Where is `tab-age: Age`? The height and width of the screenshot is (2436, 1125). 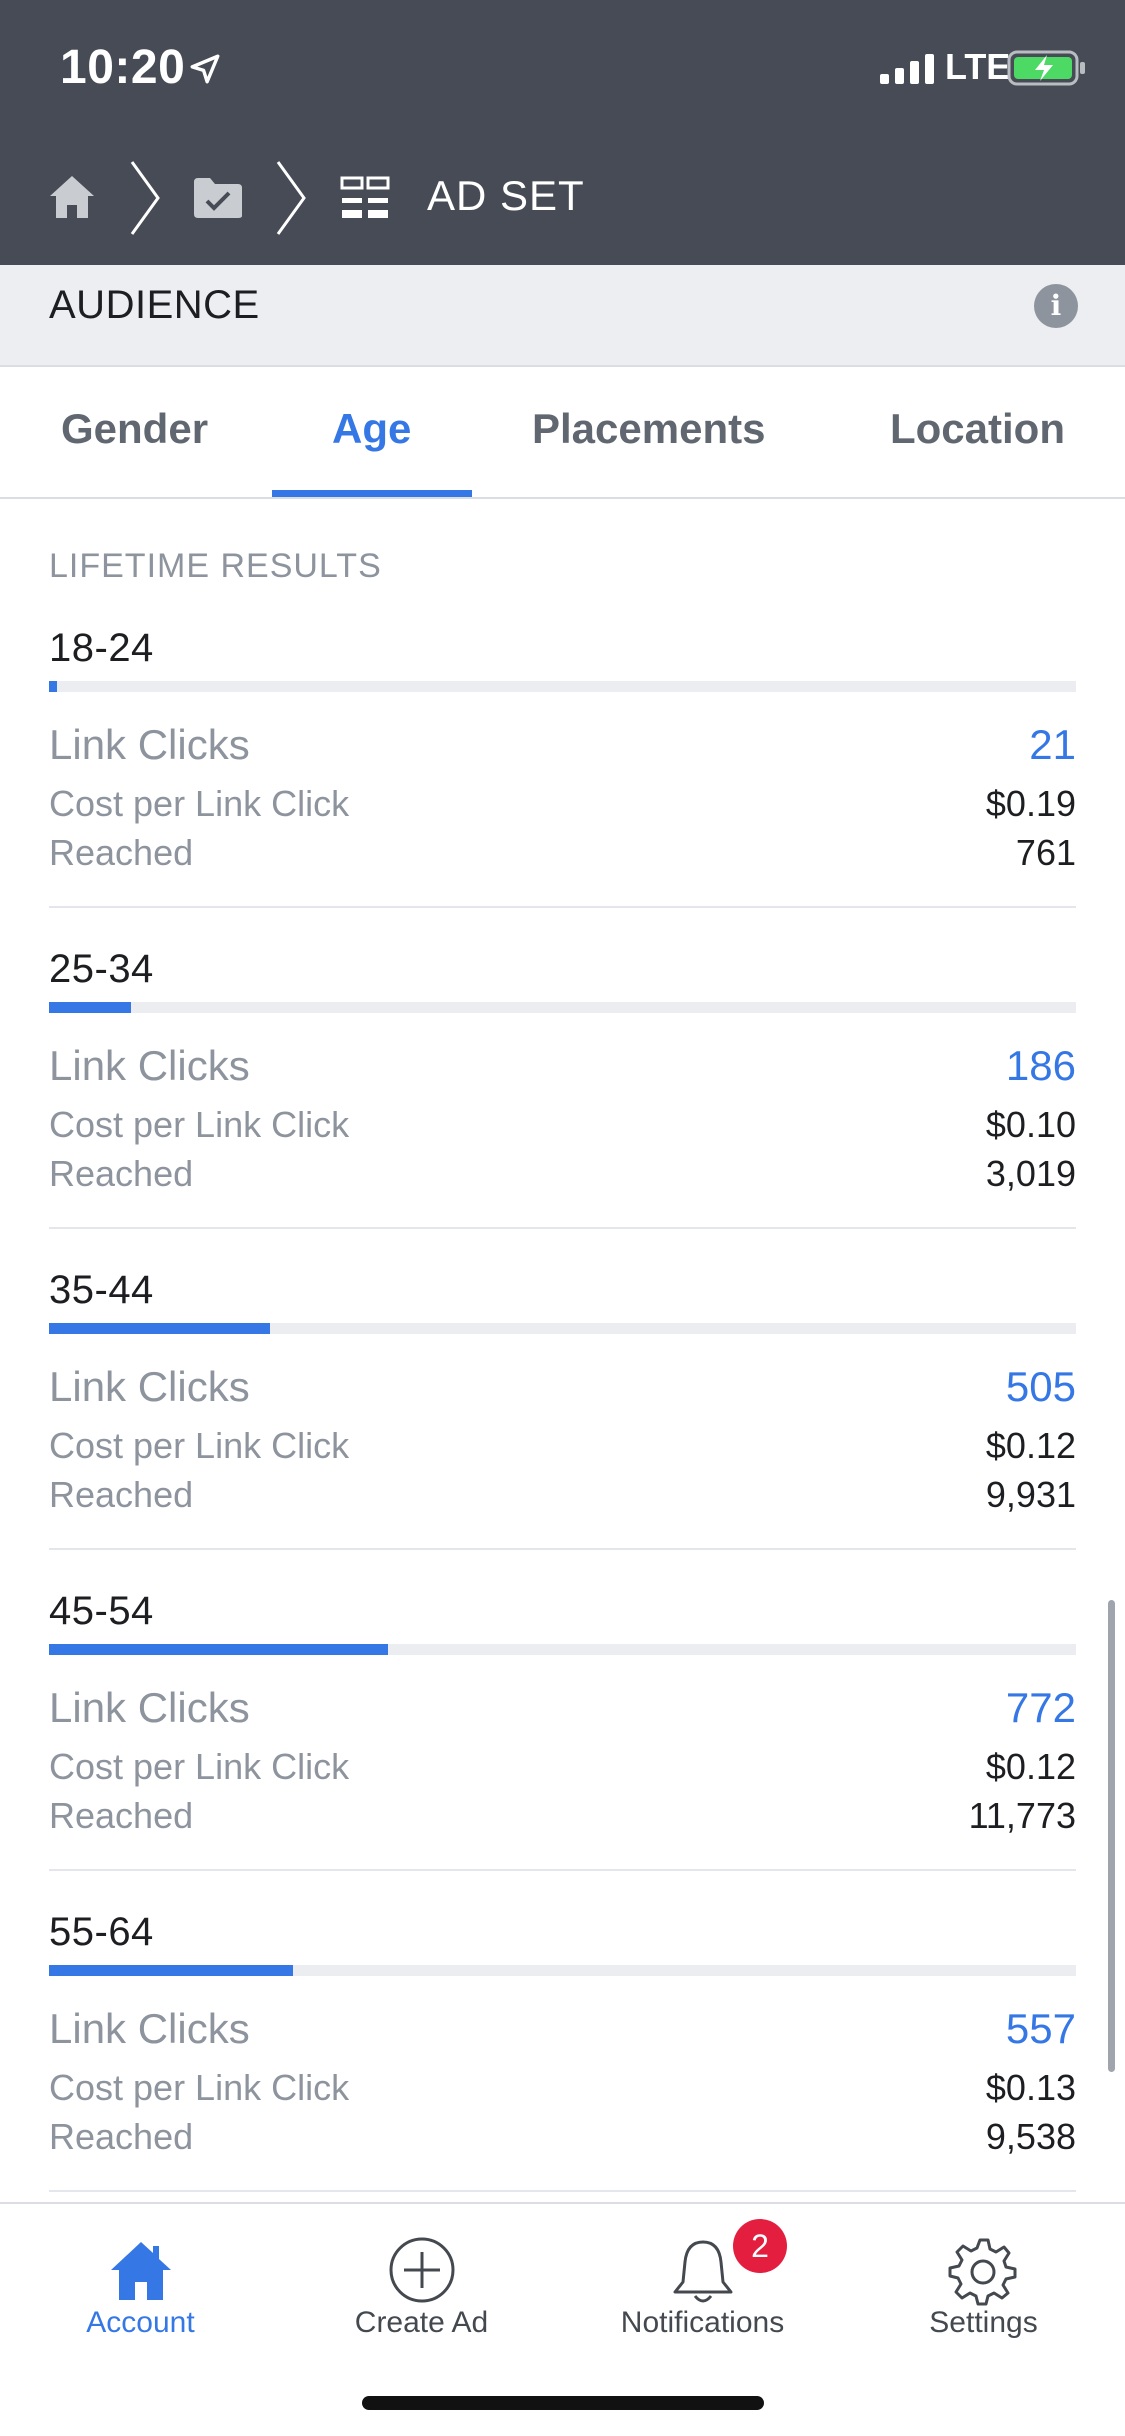 tab-age: Age is located at coordinates (371, 429).